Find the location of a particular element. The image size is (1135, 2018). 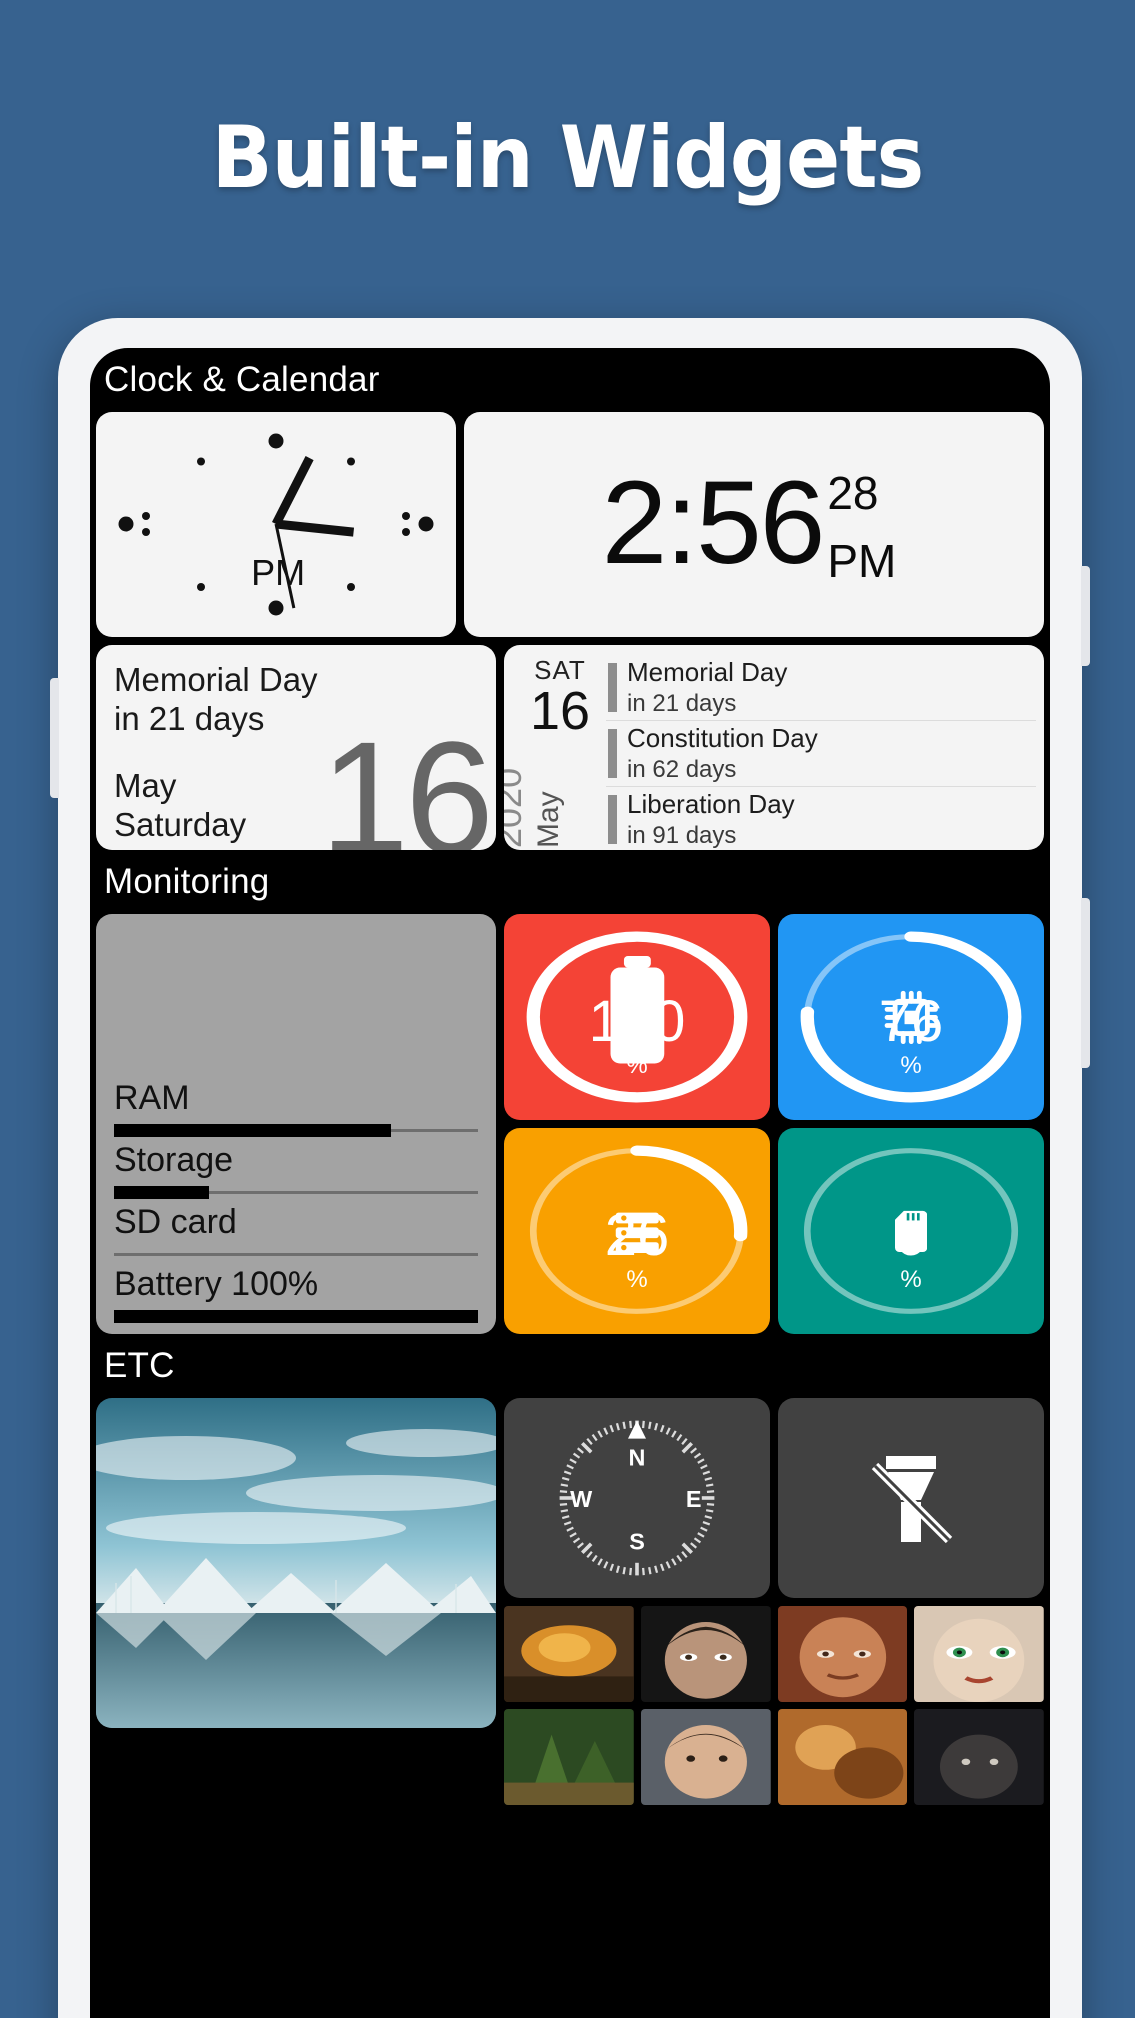

day-counter-day-number: 16 is located at coordinates (407, 779).